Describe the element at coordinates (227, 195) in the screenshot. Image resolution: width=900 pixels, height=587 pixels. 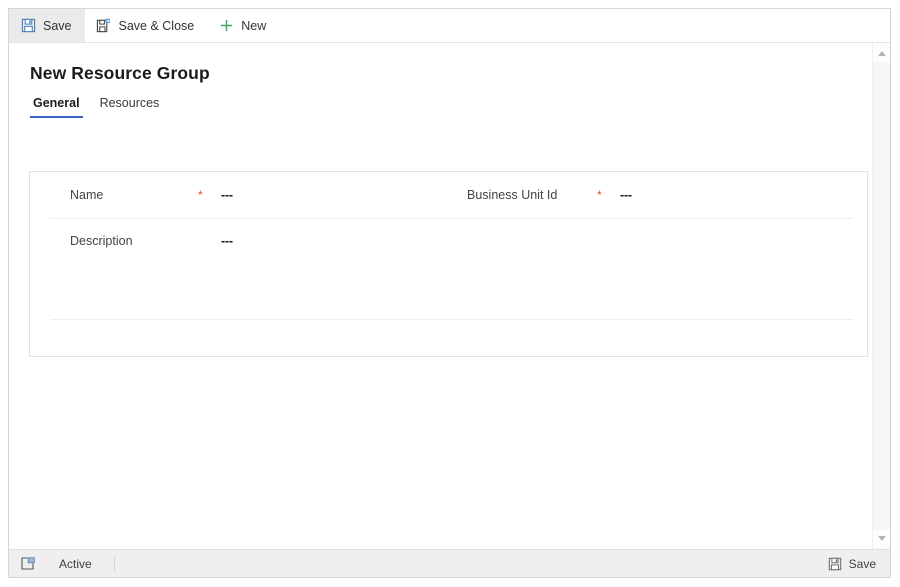
I see `field-name-value: ---` at that location.